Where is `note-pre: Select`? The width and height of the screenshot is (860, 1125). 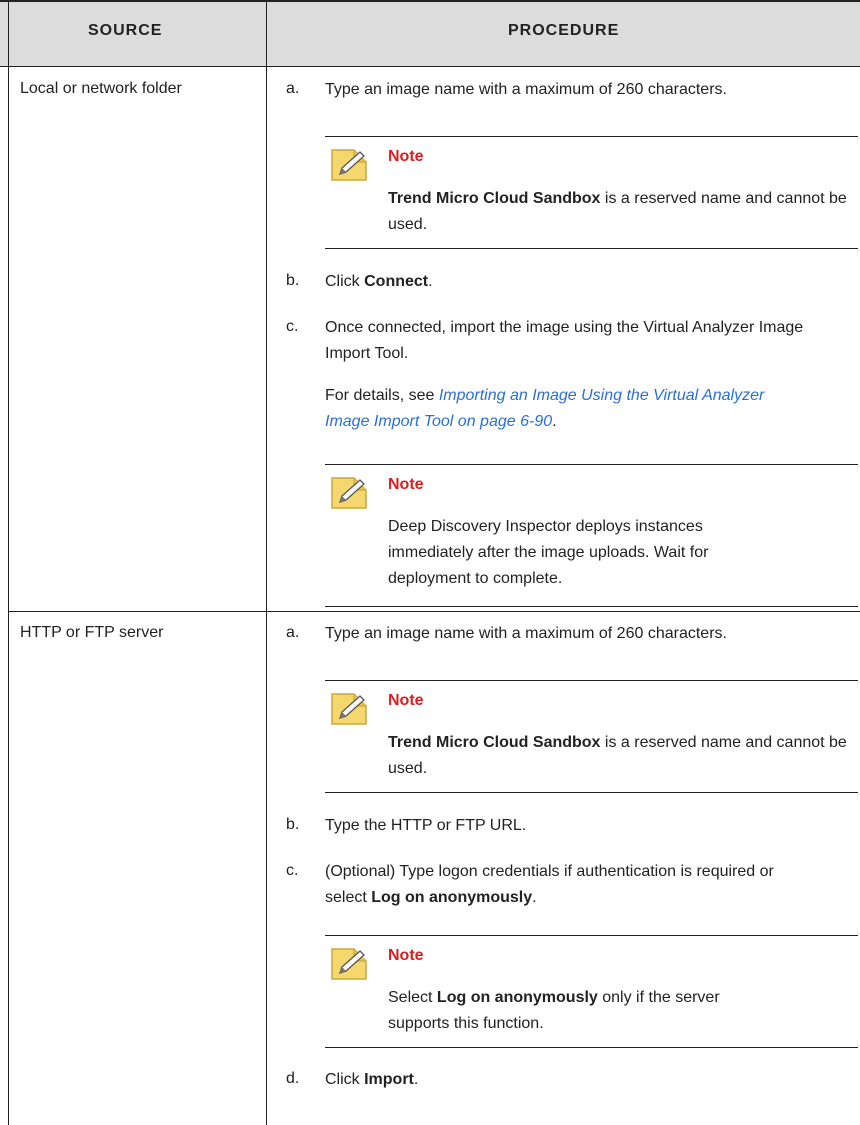
note-pre: Select is located at coordinates (412, 997).